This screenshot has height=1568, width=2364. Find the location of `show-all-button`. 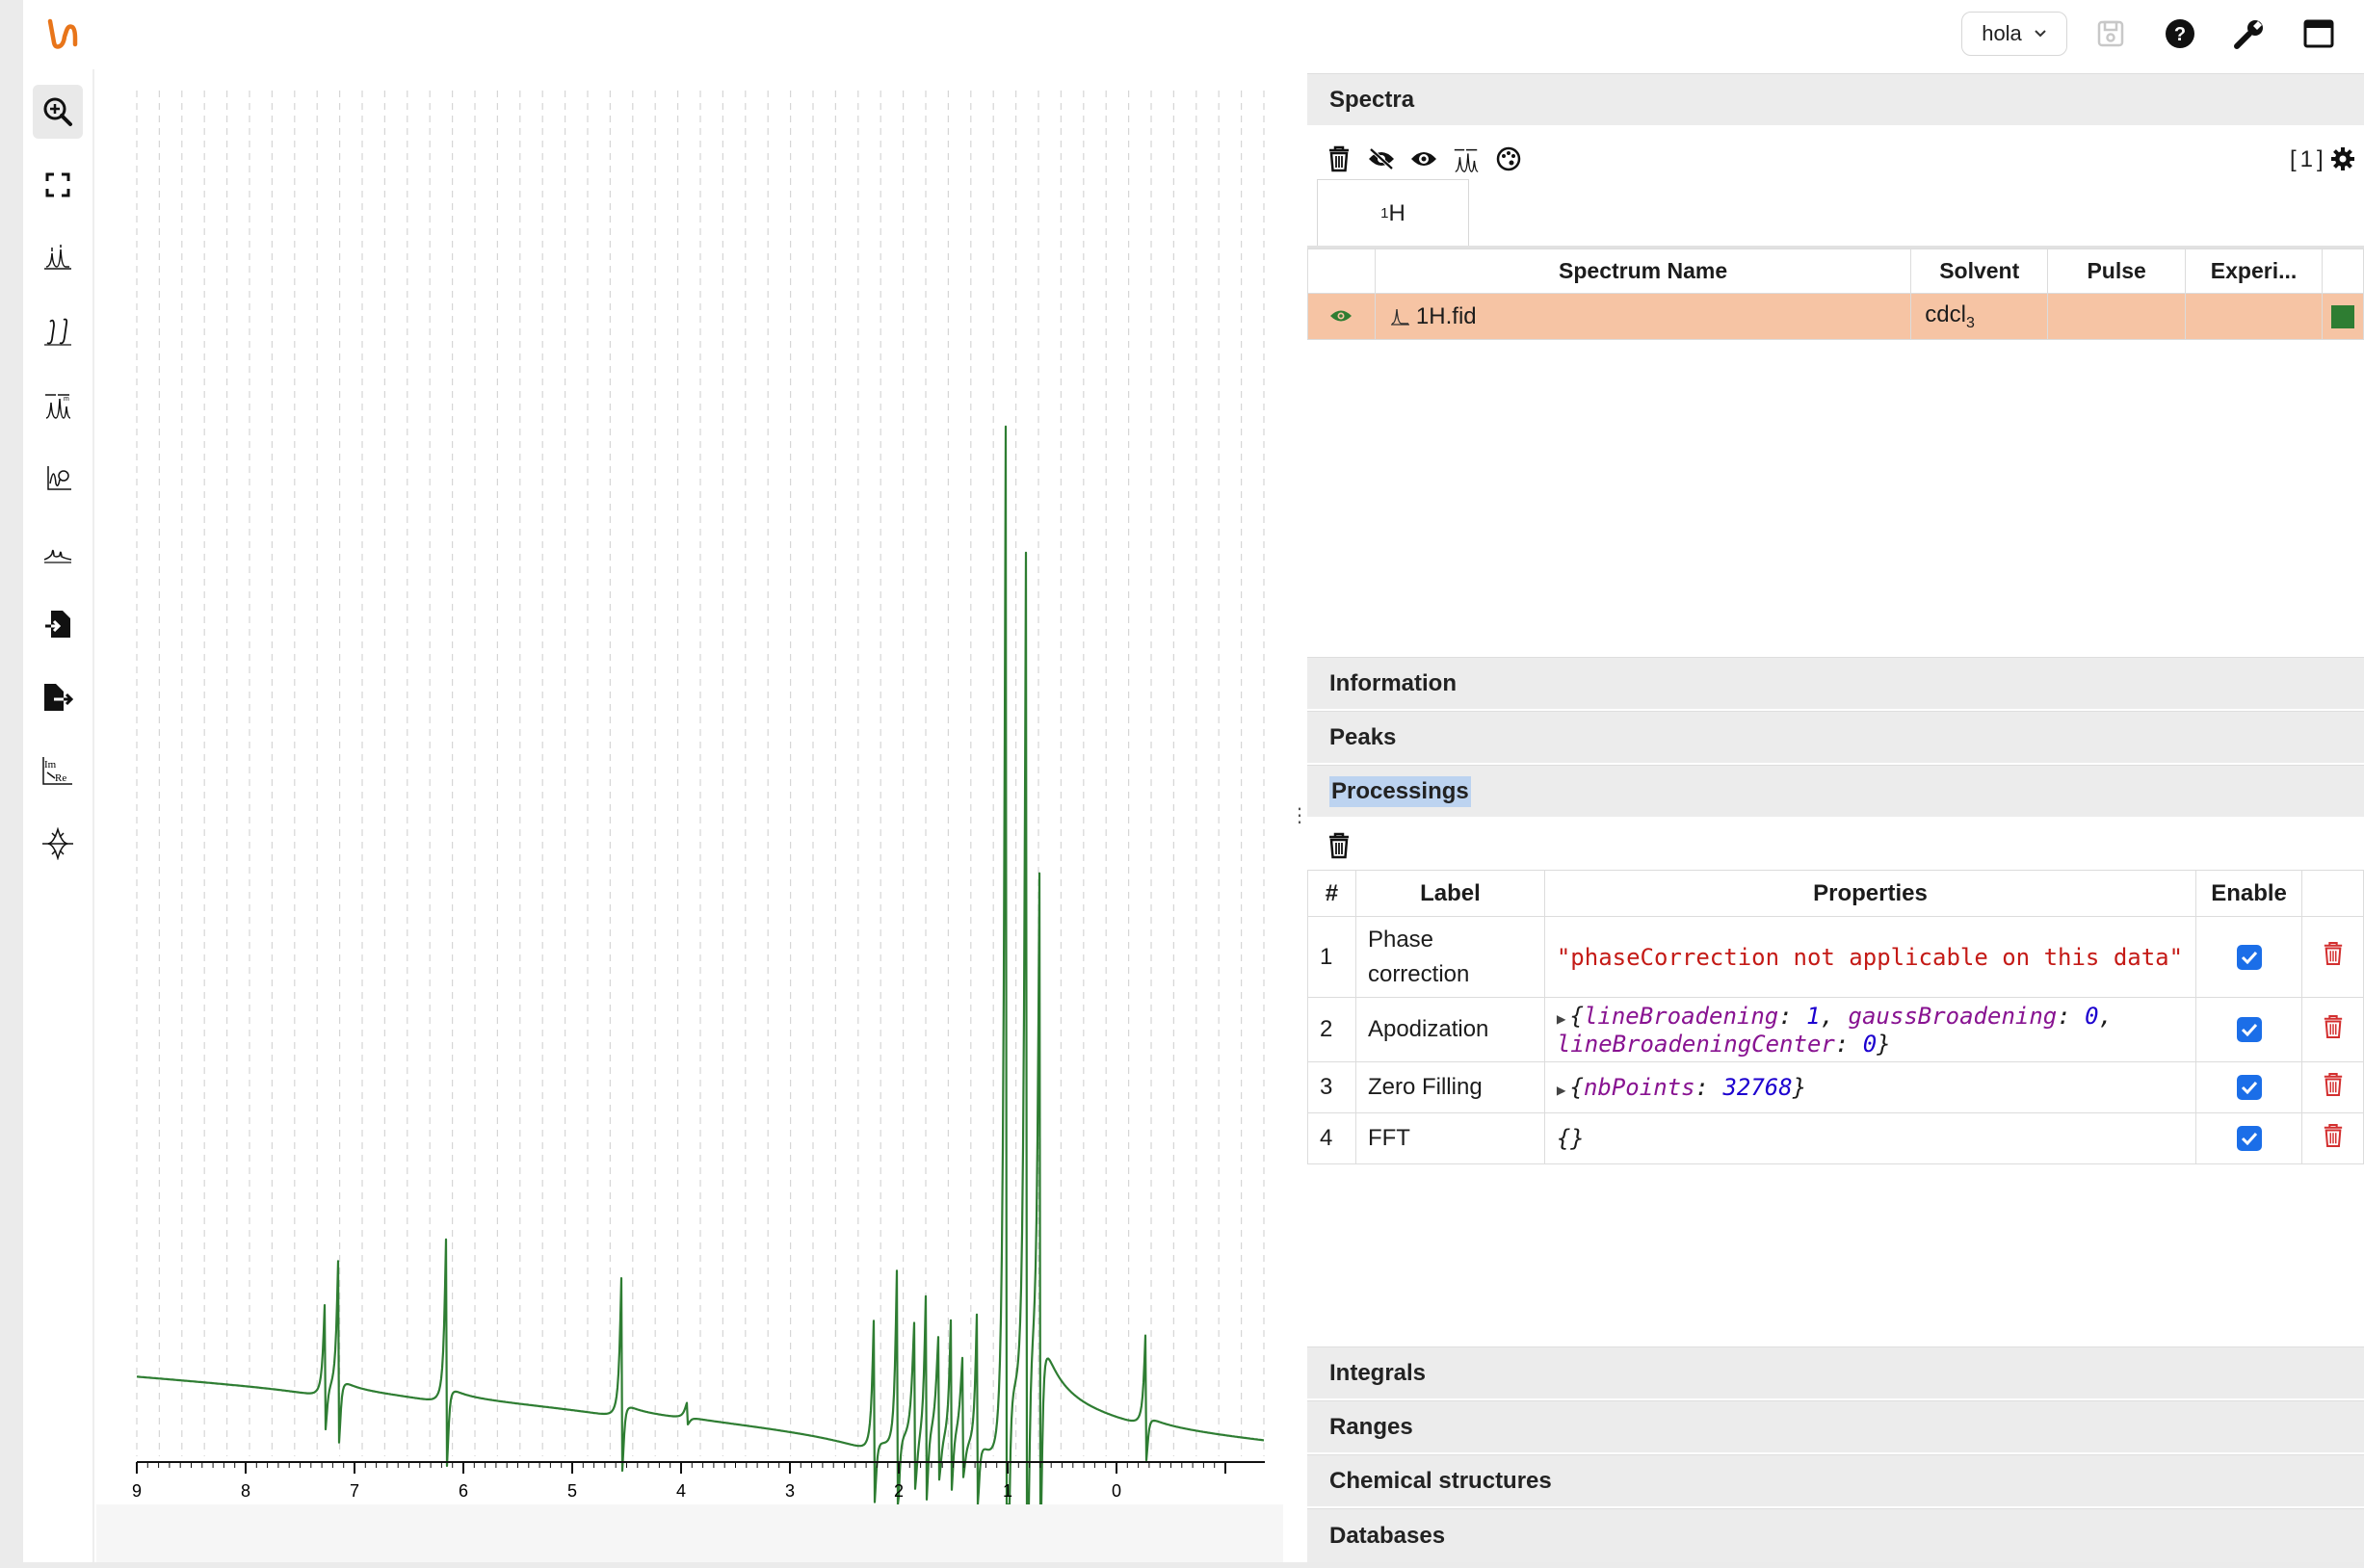

show-all-button is located at coordinates (1424, 159).